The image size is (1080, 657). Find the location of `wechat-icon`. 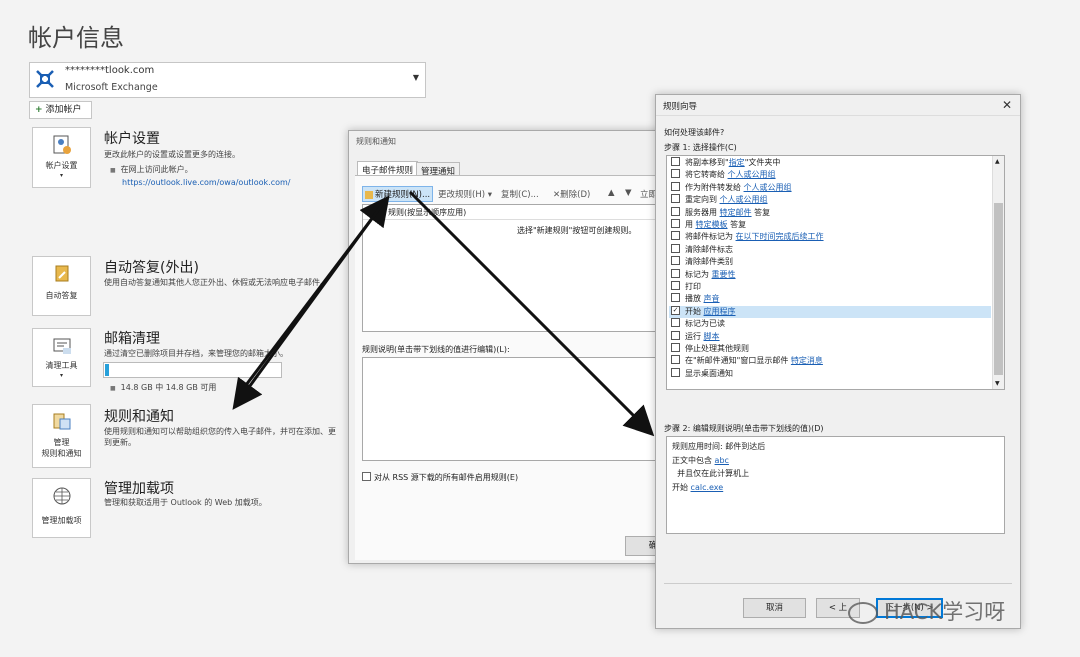

wechat-icon is located at coordinates (863, 613).